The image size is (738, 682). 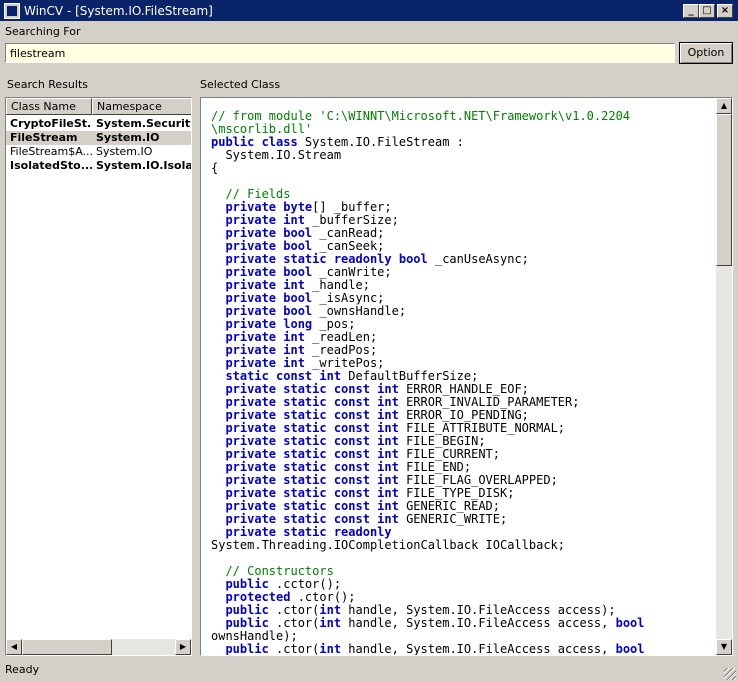 I want to click on code-keyword: static const int, so click(x=280, y=376).